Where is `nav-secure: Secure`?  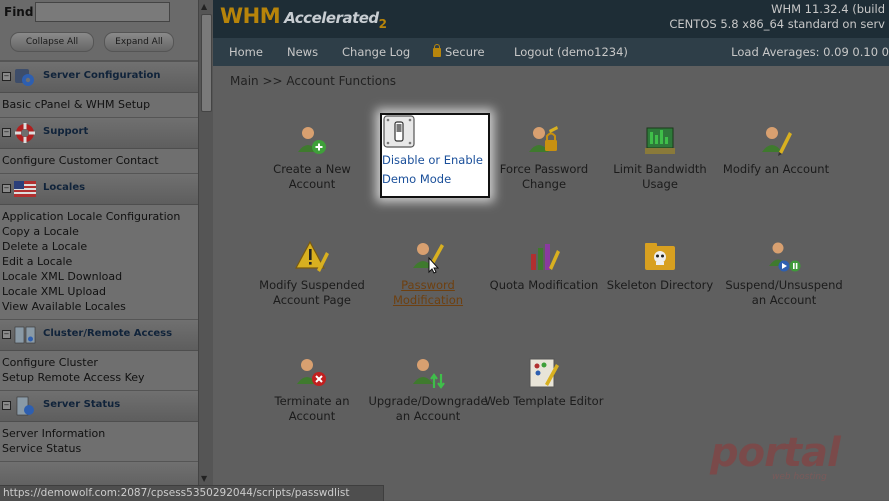
nav-secure: Secure is located at coordinates (459, 51).